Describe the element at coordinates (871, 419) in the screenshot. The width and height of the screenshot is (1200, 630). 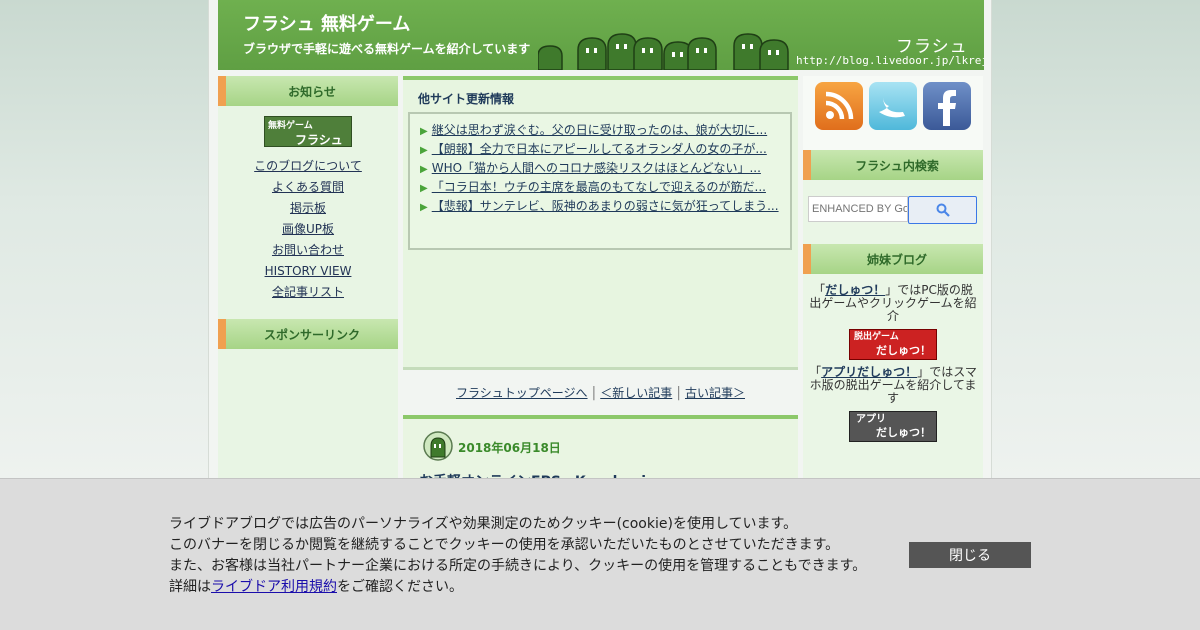
I see `app-dashutsu-banner-top-text: アプリ` at that location.